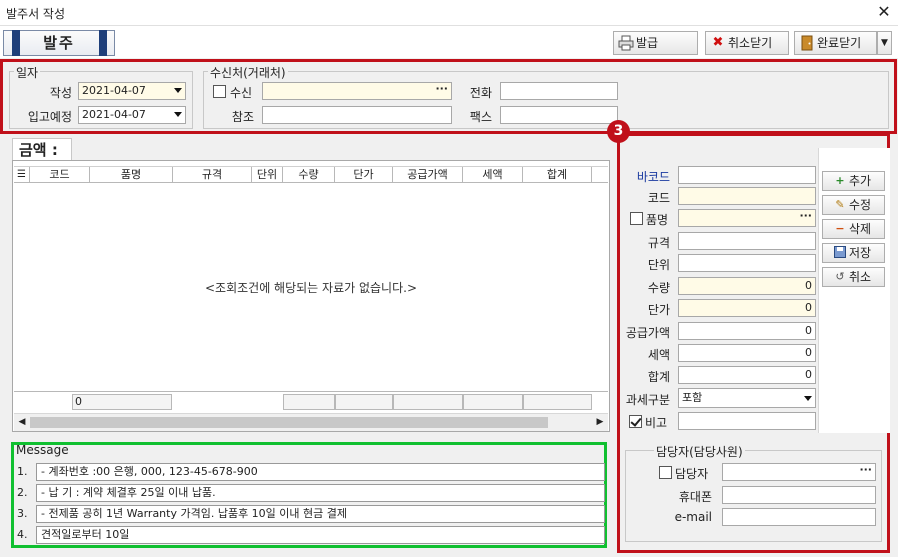  Describe the element at coordinates (635, 421) in the screenshot. I see `note-checkbox` at that location.